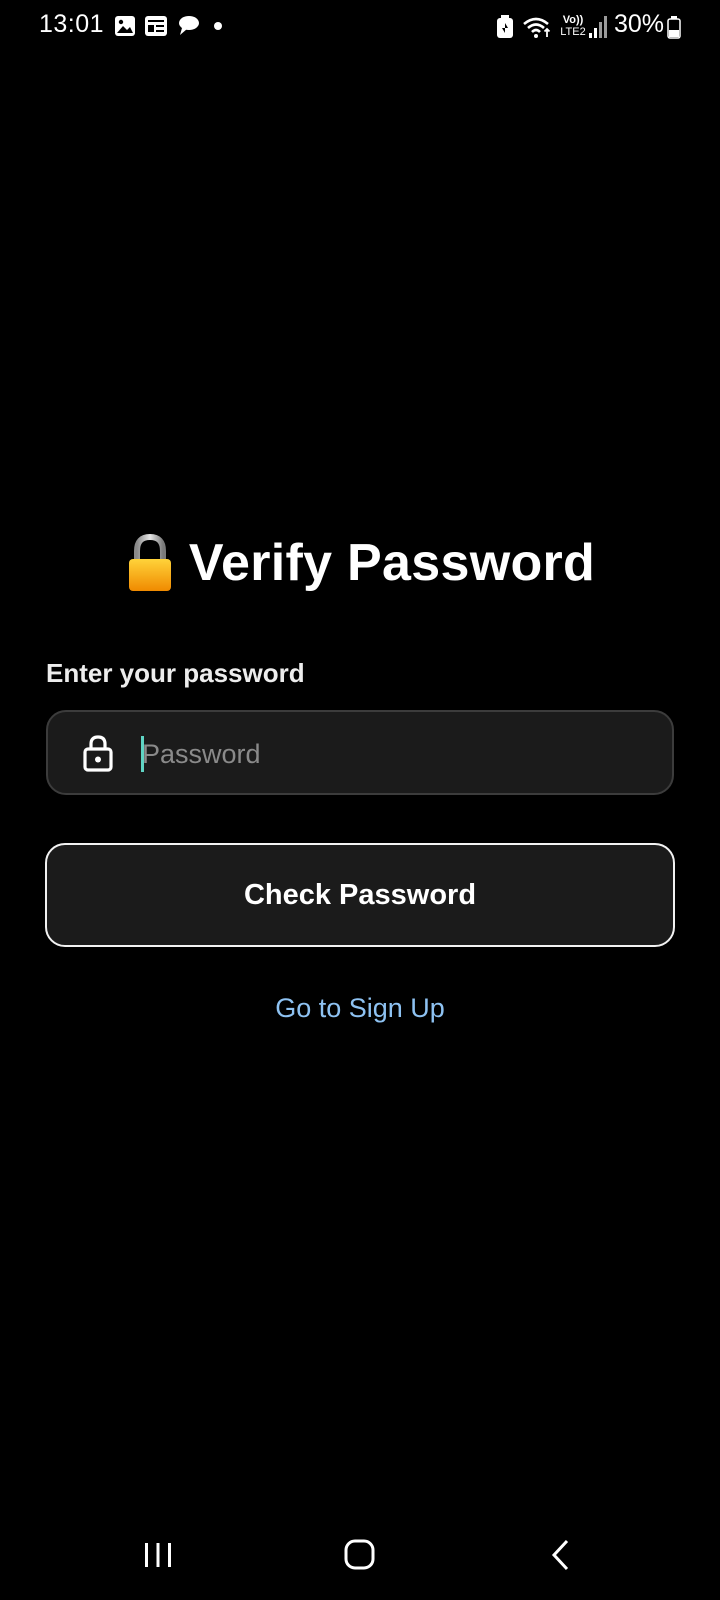 The width and height of the screenshot is (720, 1600). I want to click on title-row: Verify Password, so click(360, 563).